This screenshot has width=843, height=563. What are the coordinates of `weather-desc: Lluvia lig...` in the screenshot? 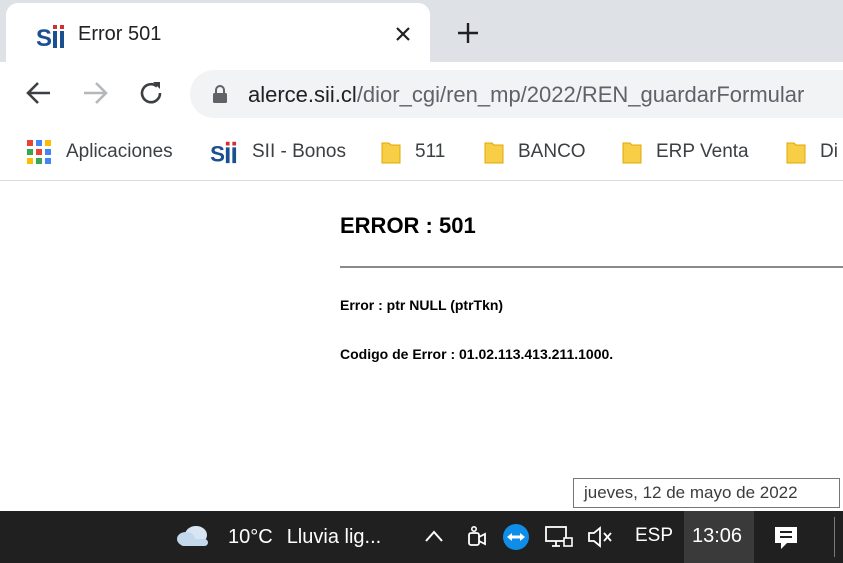 It's located at (334, 536).